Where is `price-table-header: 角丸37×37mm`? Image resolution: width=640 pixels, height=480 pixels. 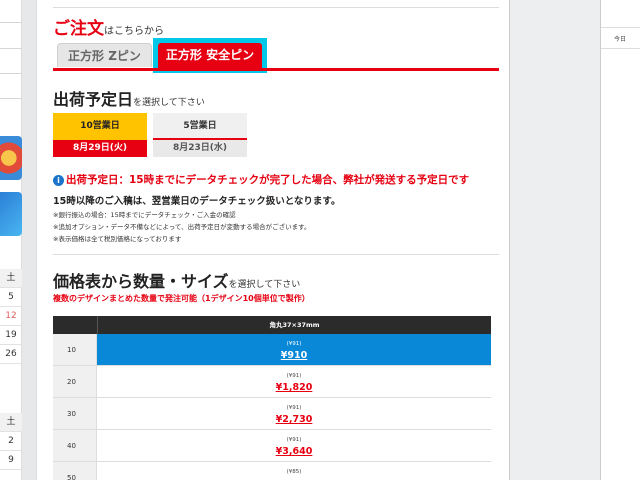
price-table-header: 角丸37×37mm is located at coordinates (272, 325).